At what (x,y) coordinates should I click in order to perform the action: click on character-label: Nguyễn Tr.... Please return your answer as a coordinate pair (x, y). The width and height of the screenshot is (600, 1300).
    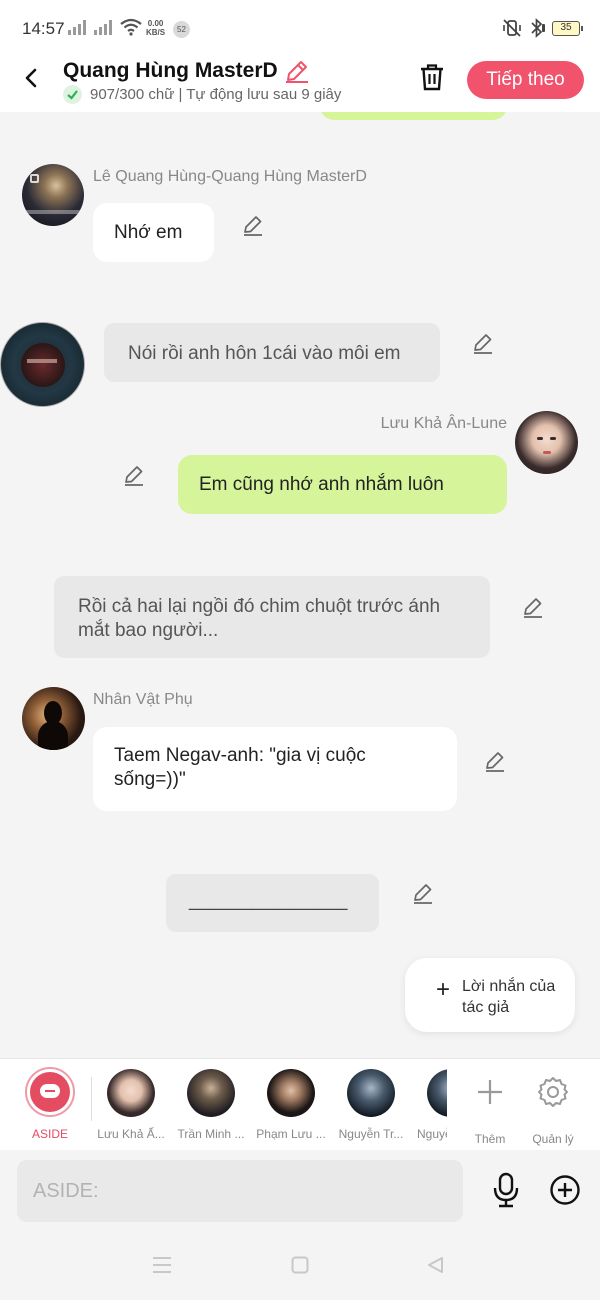
    Looking at the image, I should click on (371, 1134).